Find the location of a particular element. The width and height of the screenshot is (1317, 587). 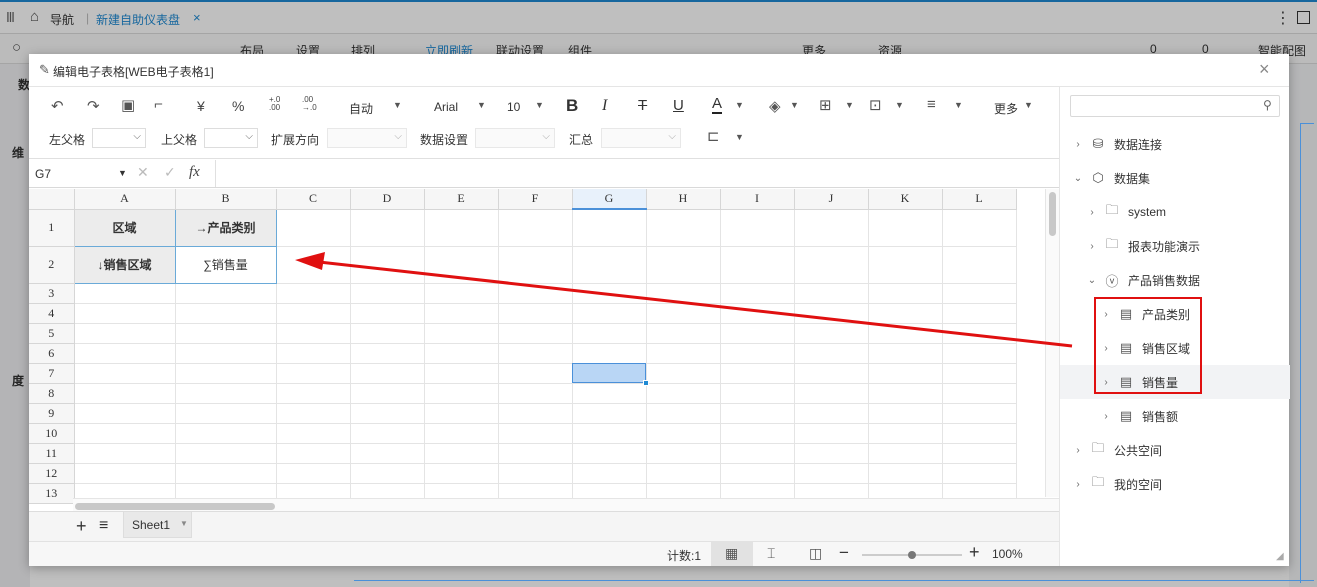

annotation-arrow is located at coordinates (684, 300).